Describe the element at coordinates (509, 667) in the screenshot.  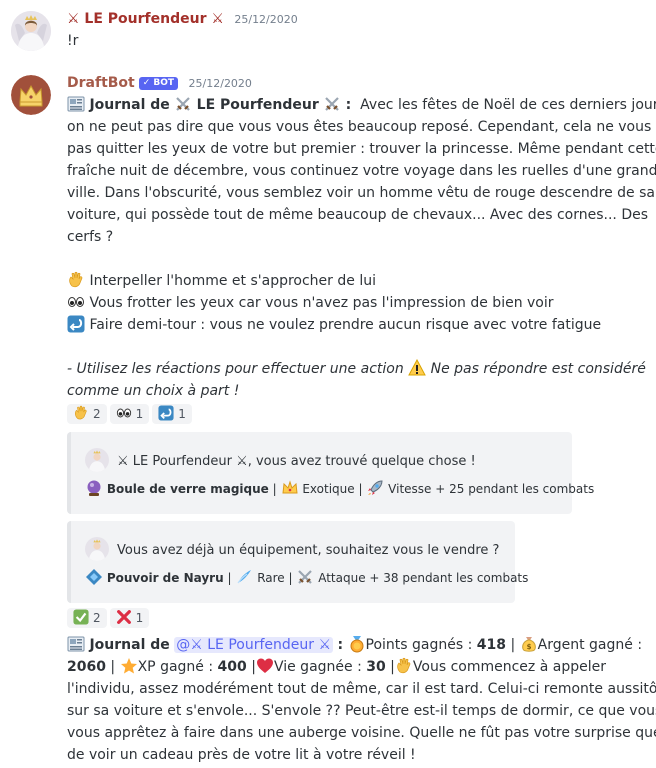
I see `story-line: Vous commencez à appeler` at that location.